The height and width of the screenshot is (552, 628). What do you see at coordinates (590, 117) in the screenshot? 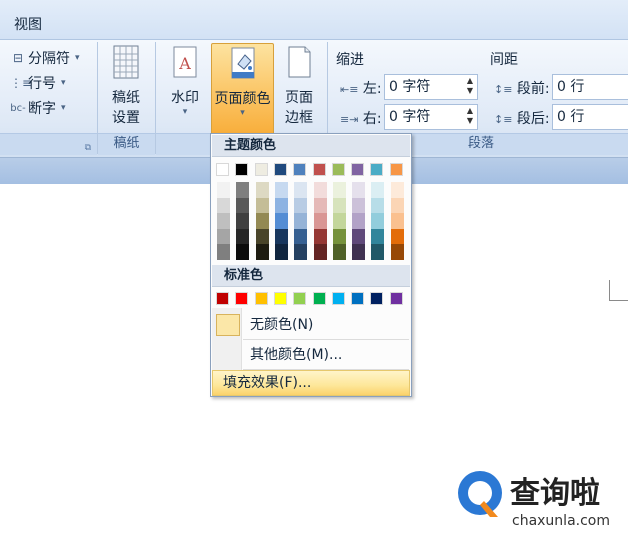
I see `spacing-after-input: 0 行` at bounding box center [590, 117].